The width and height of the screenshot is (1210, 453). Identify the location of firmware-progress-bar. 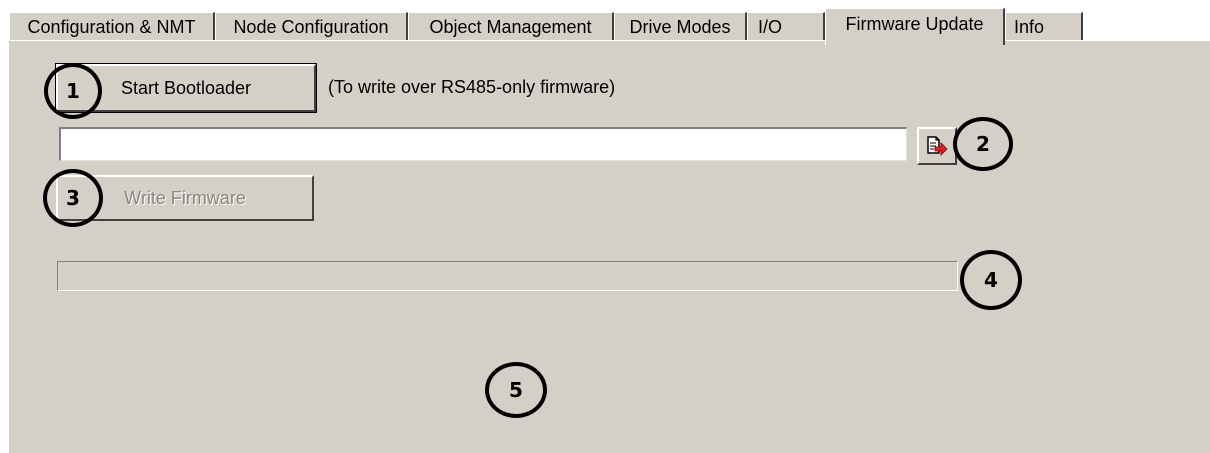
(507, 276).